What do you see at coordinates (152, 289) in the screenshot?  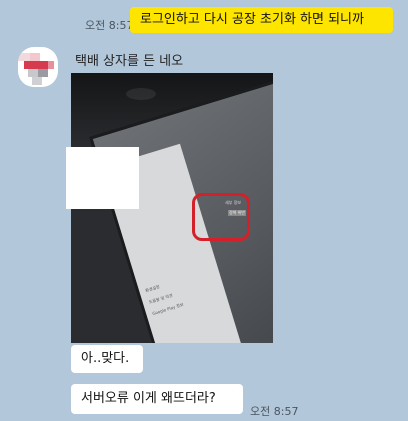 I see `menu-item-settings: 환경설정` at bounding box center [152, 289].